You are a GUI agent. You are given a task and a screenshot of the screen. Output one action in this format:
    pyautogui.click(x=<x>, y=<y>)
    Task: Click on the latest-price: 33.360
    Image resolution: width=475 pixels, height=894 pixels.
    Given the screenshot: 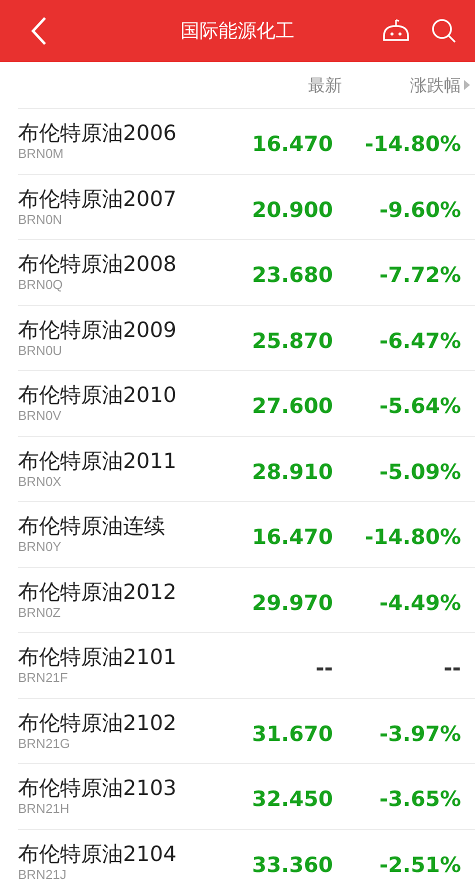 What is the action you would take?
    pyautogui.click(x=291, y=864)
    